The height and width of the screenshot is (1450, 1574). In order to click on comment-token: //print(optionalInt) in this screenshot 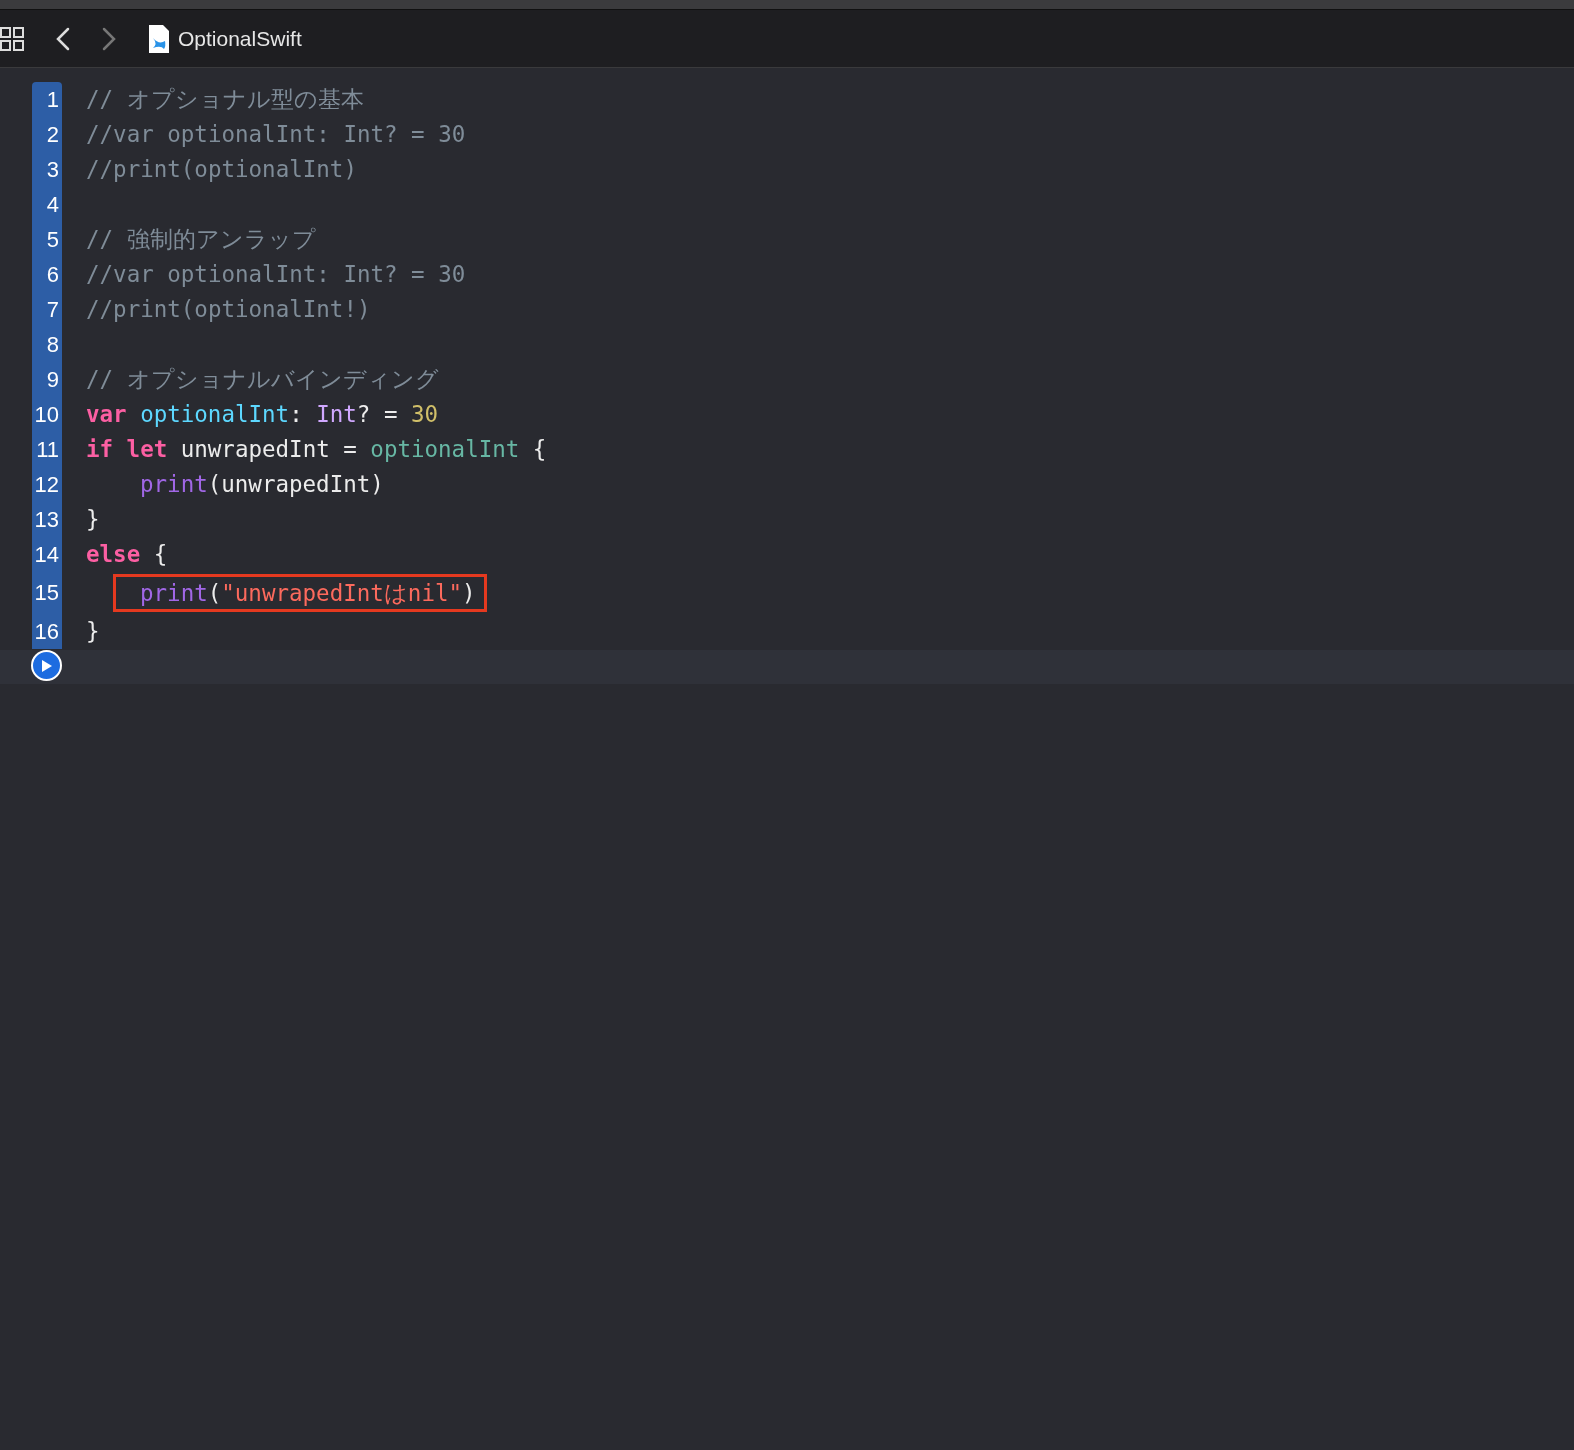, I will do `click(221, 169)`.